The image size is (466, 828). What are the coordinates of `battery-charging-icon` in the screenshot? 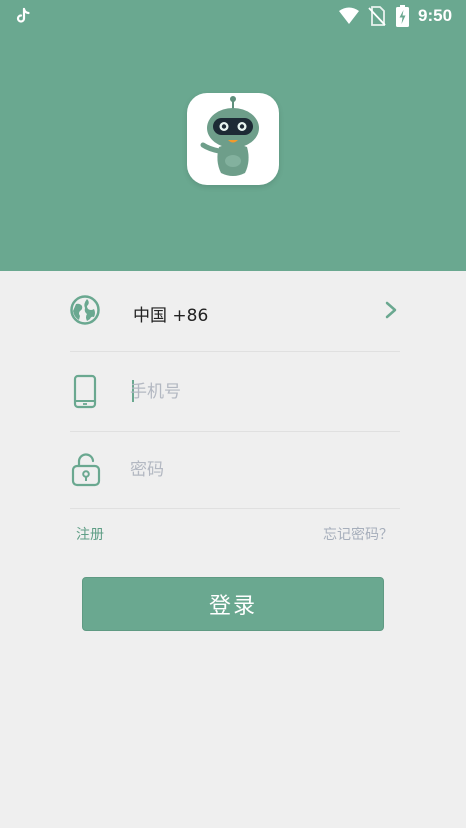 It's located at (402, 16).